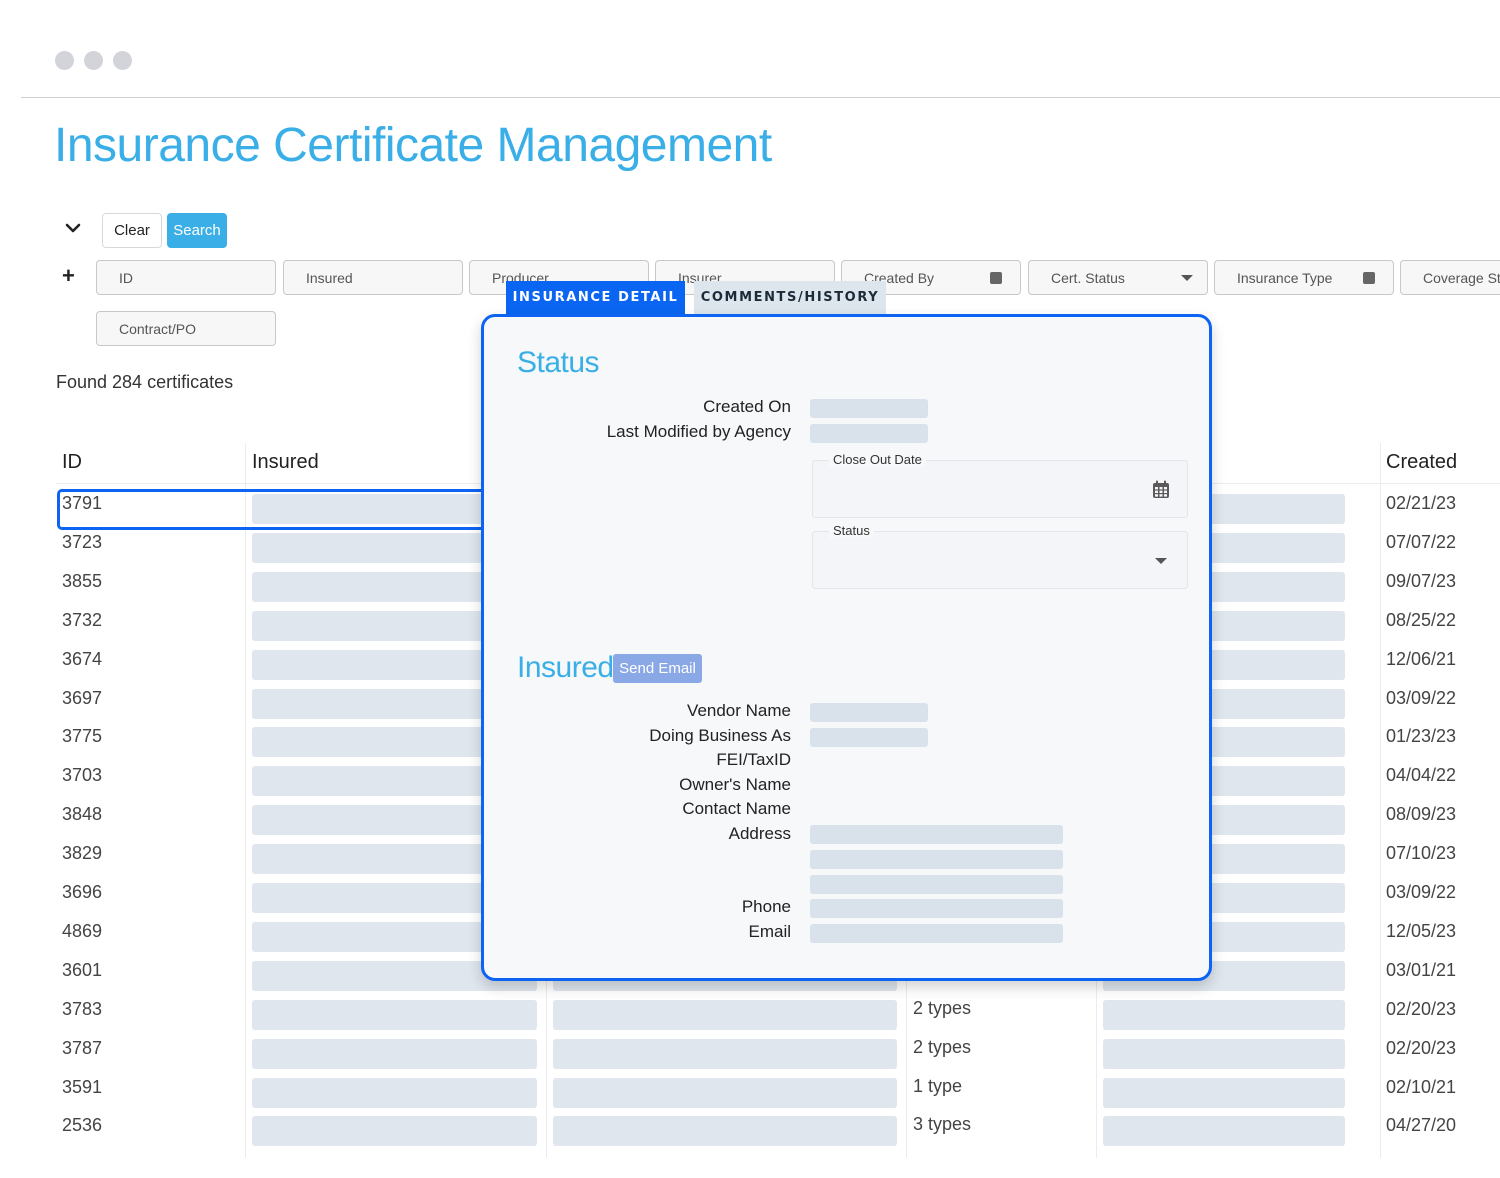 The height and width of the screenshot is (1178, 1500). I want to click on owners-name-label: Owner's Name, so click(735, 784).